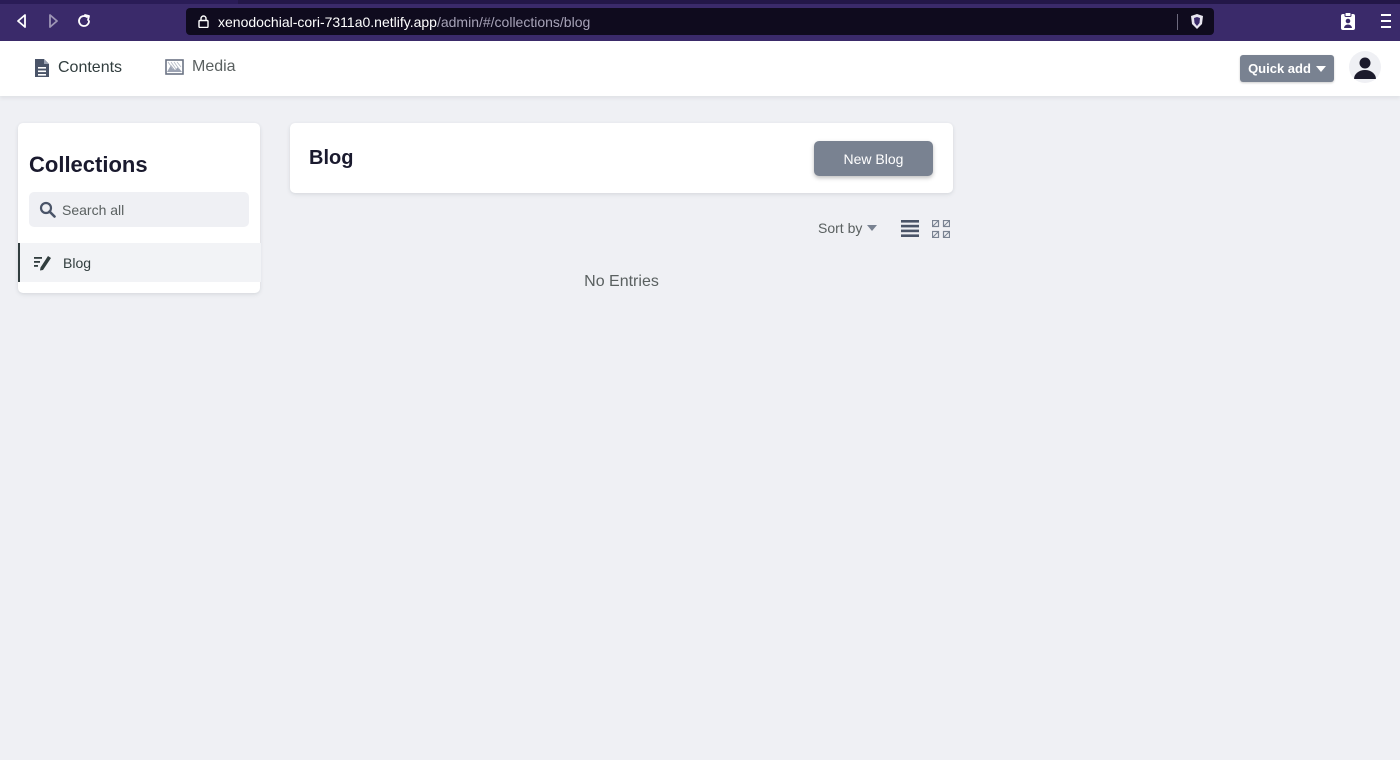  I want to click on write-icon, so click(42, 262).